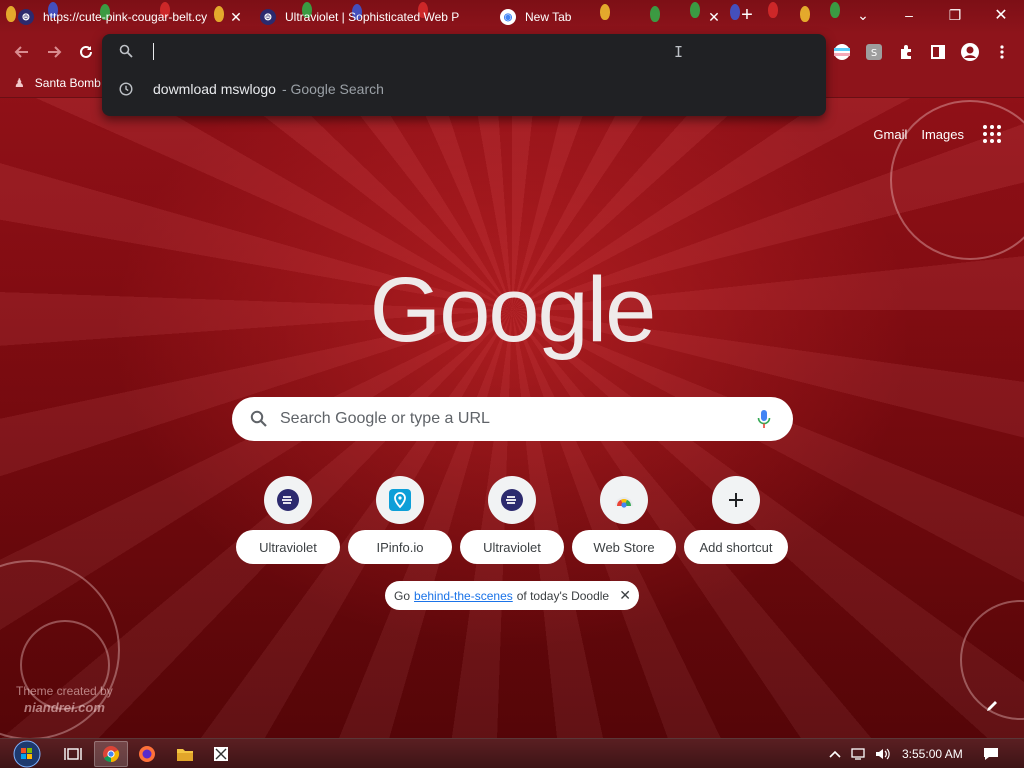 Image resolution: width=1024 pixels, height=768 pixels. What do you see at coordinates (932, 754) in the screenshot?
I see `taskbar-clock: 3:55:00 AM` at bounding box center [932, 754].